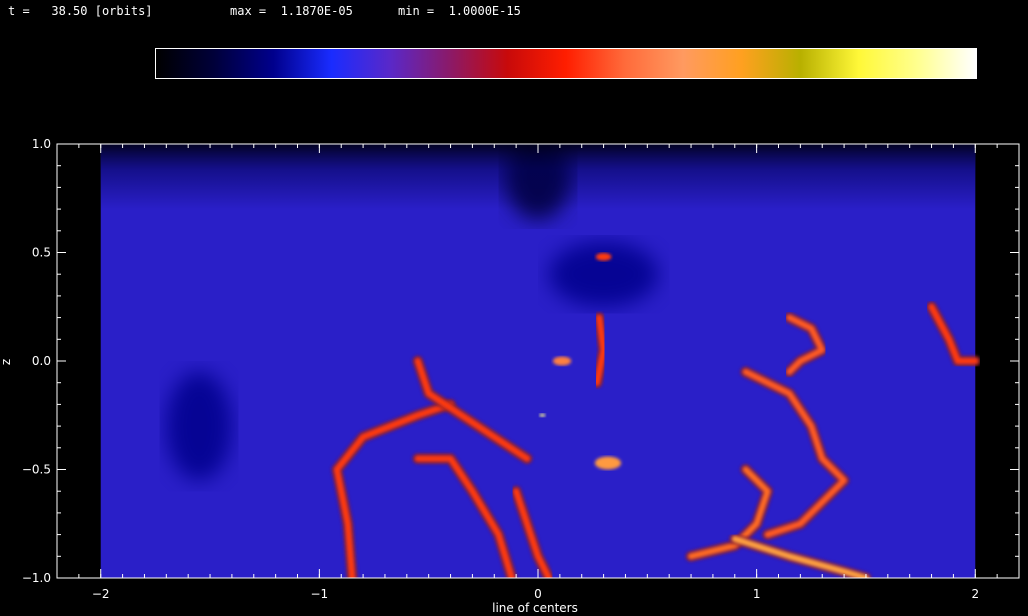  What do you see at coordinates (36, 470) in the screenshot?
I see `y-tick-label: −0.5` at bounding box center [36, 470].